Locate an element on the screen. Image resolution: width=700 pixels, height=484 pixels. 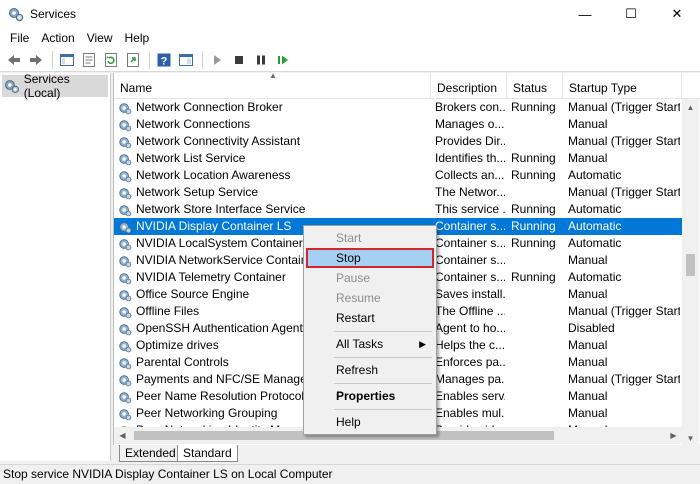
tree-item-label: Services (Local) is located at coordinates (46, 86).